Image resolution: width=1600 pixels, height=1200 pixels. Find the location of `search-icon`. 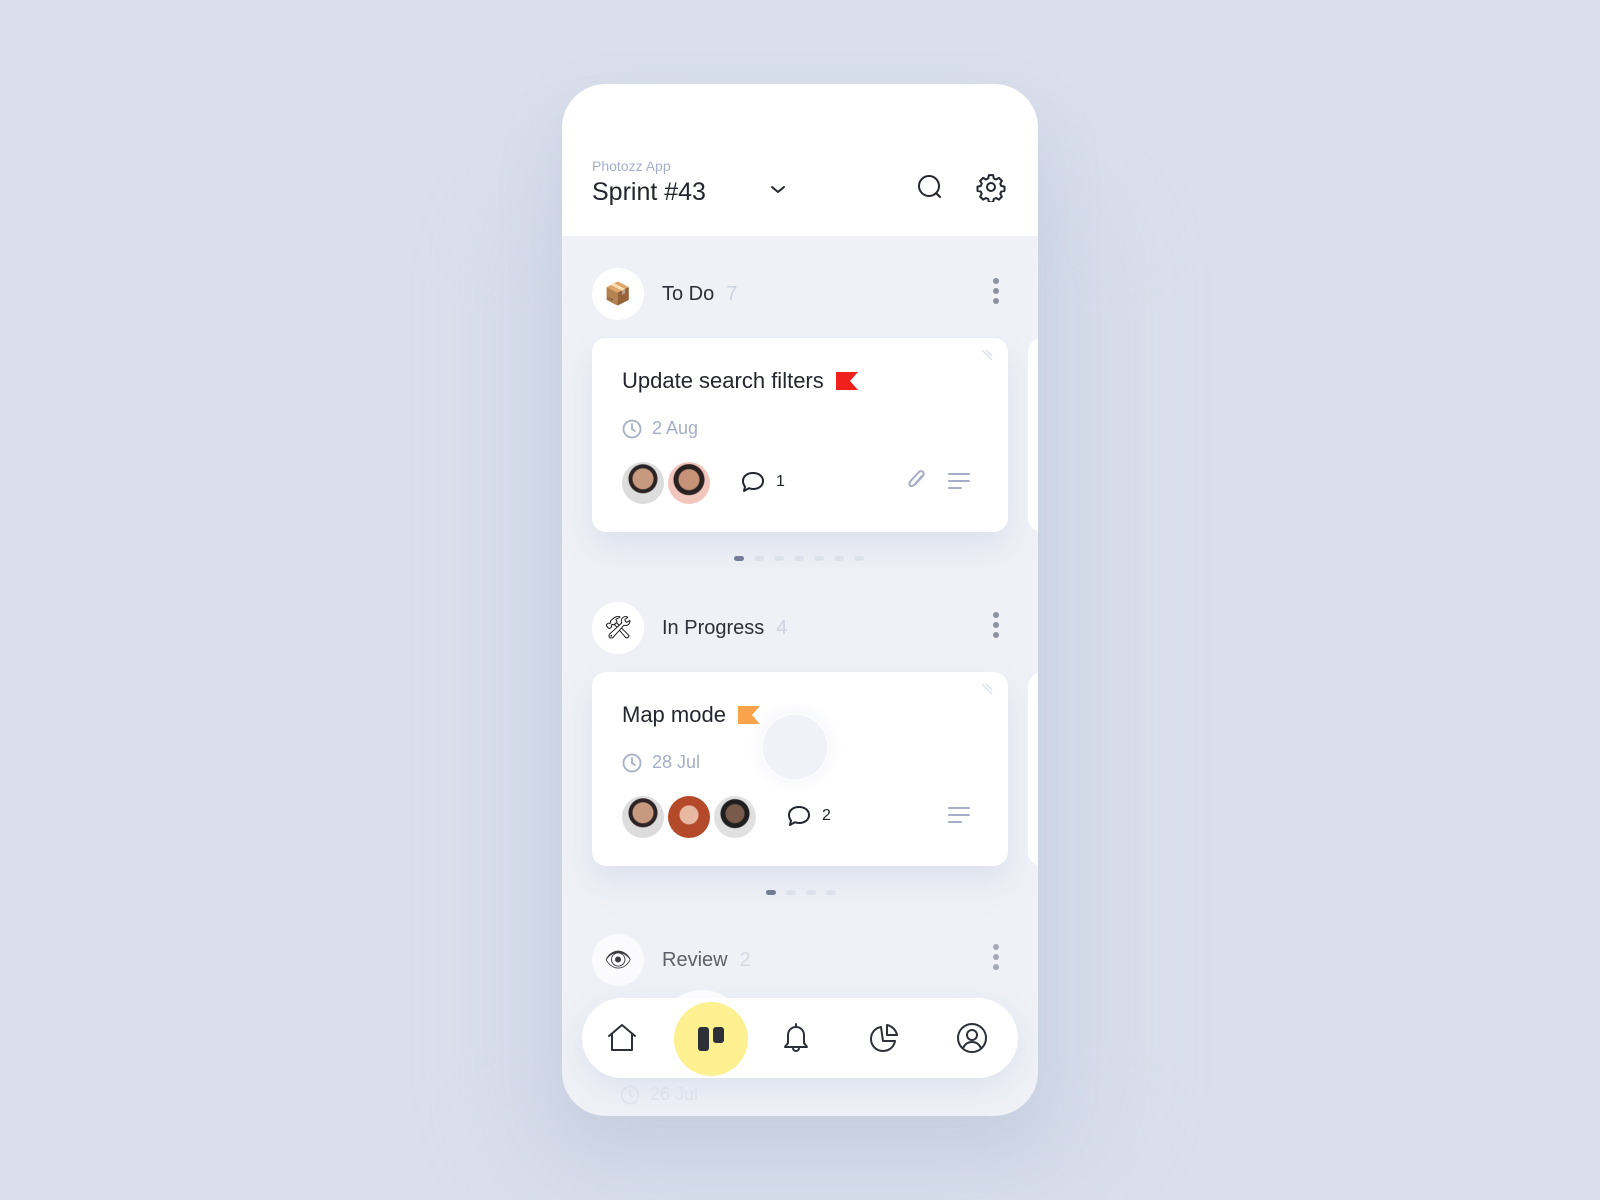

search-icon is located at coordinates (930, 187).